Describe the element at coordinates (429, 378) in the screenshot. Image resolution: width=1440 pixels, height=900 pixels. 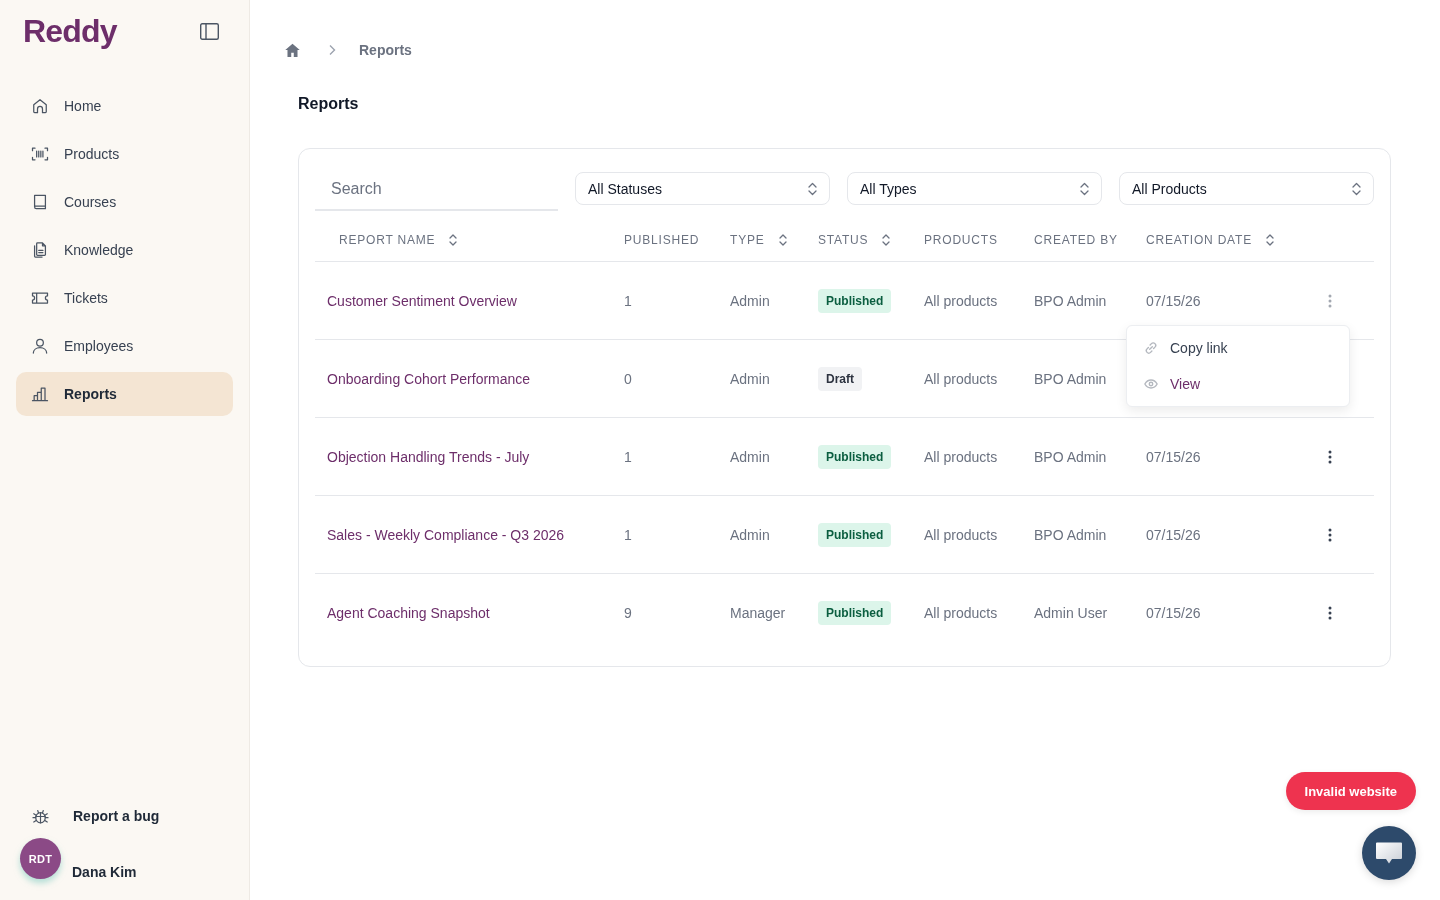
I see `report-link: Onboarding Cohort Performance` at that location.